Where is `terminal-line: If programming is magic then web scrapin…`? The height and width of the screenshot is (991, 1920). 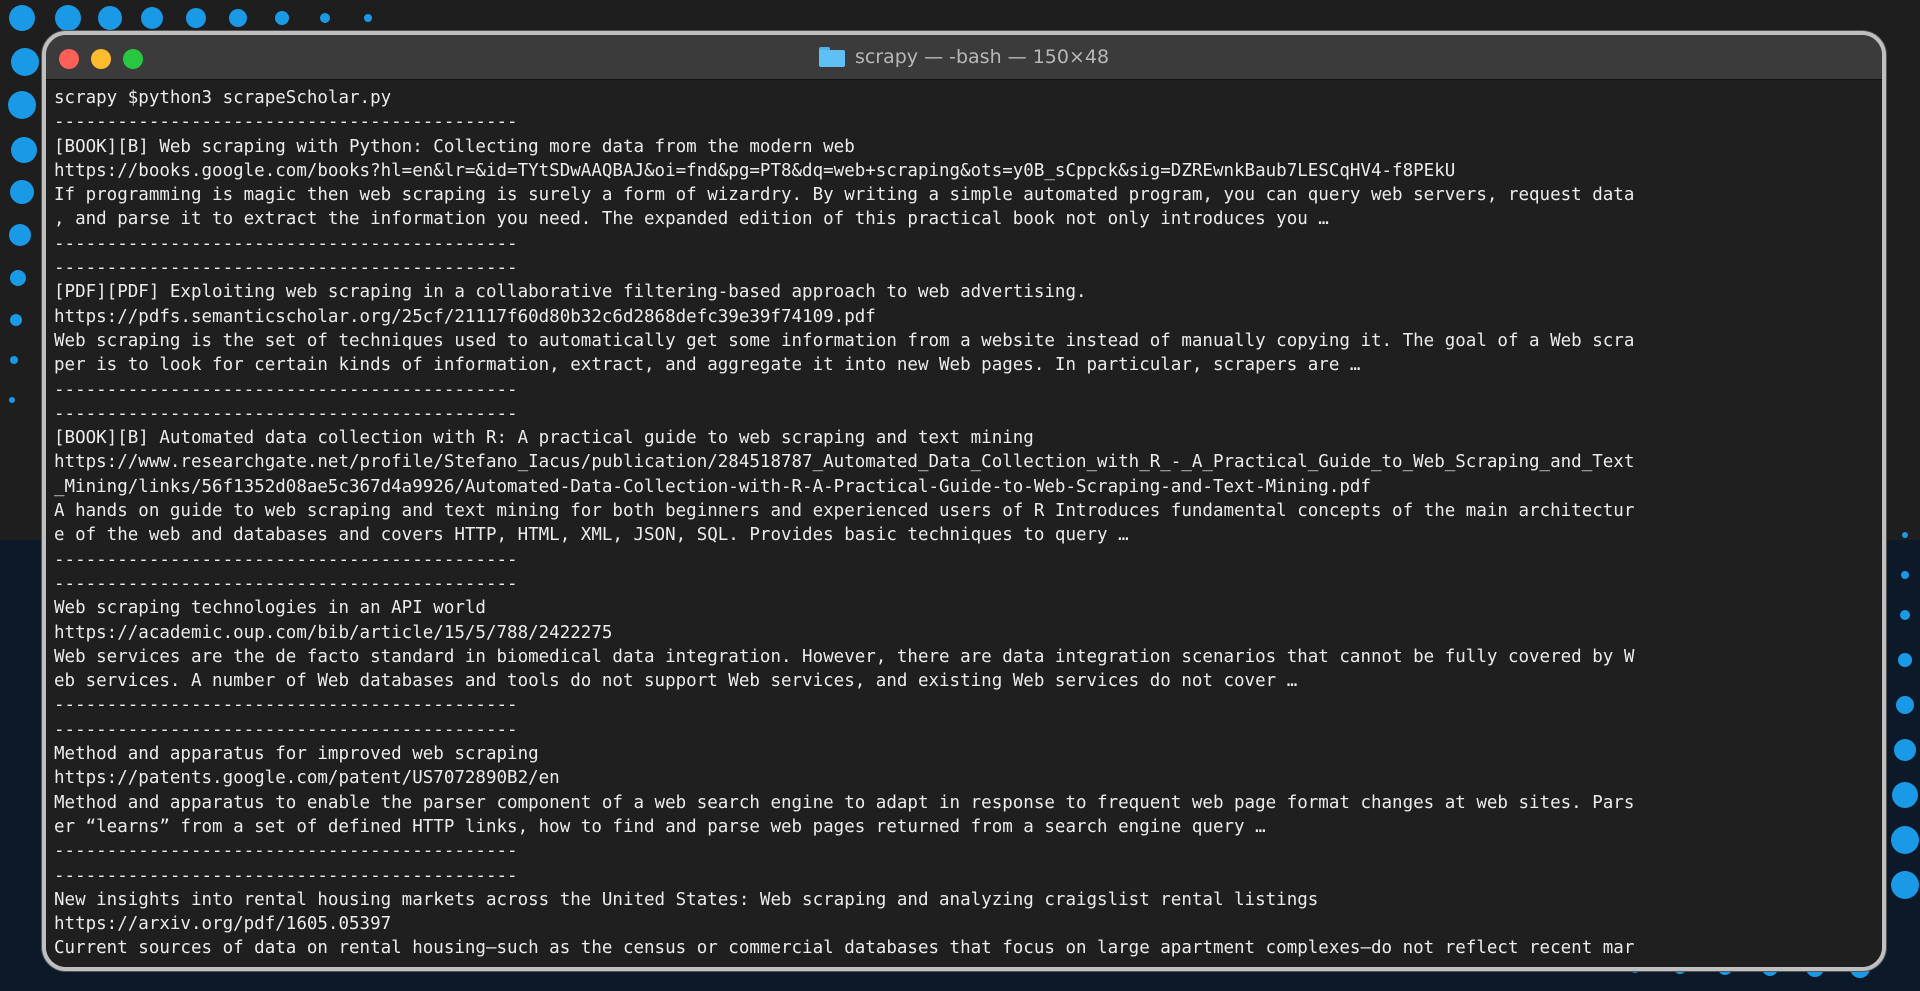
terminal-line: If programming is magic then web scrapin… is located at coordinates (844, 195).